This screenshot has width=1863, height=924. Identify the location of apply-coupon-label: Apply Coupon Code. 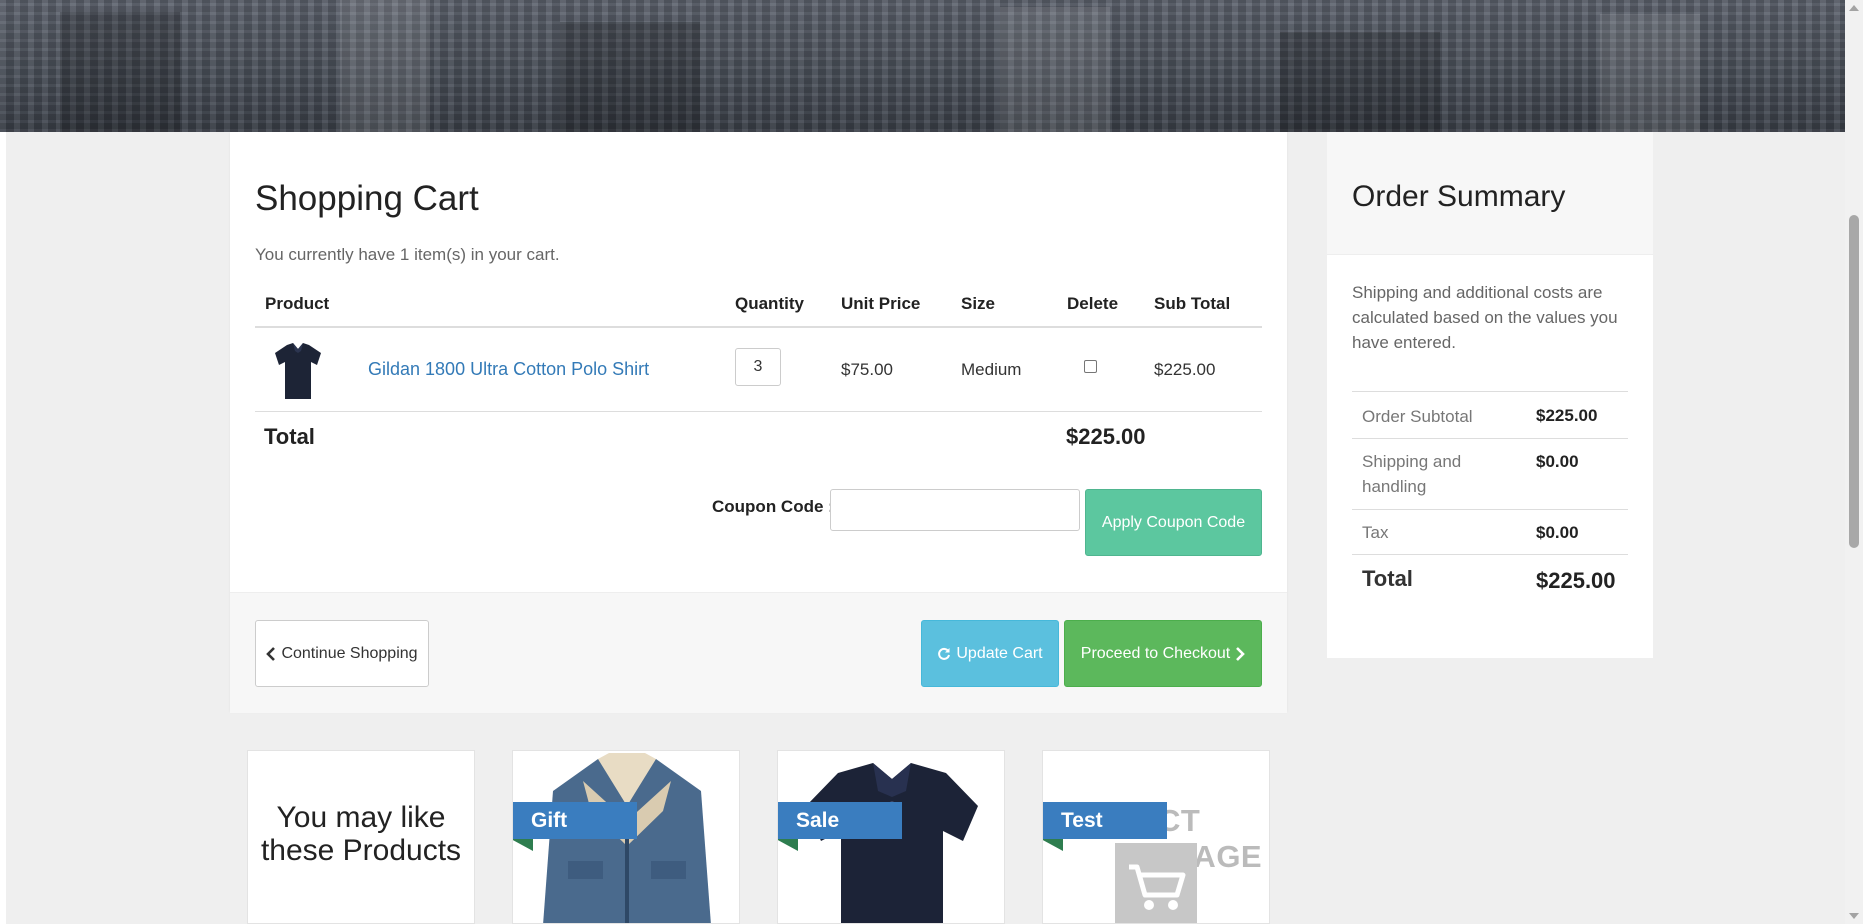
(1173, 522).